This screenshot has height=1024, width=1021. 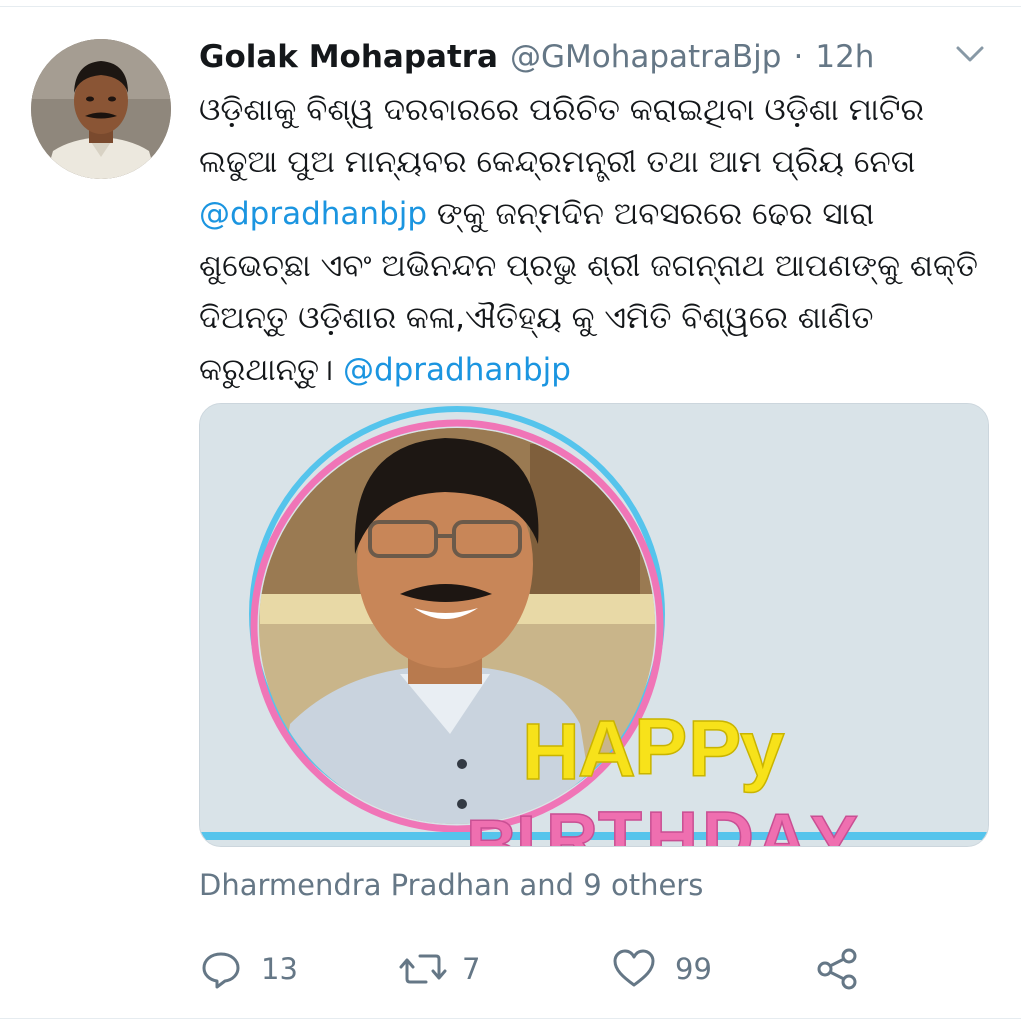 I want to click on reply-icon, so click(x=221, y=970).